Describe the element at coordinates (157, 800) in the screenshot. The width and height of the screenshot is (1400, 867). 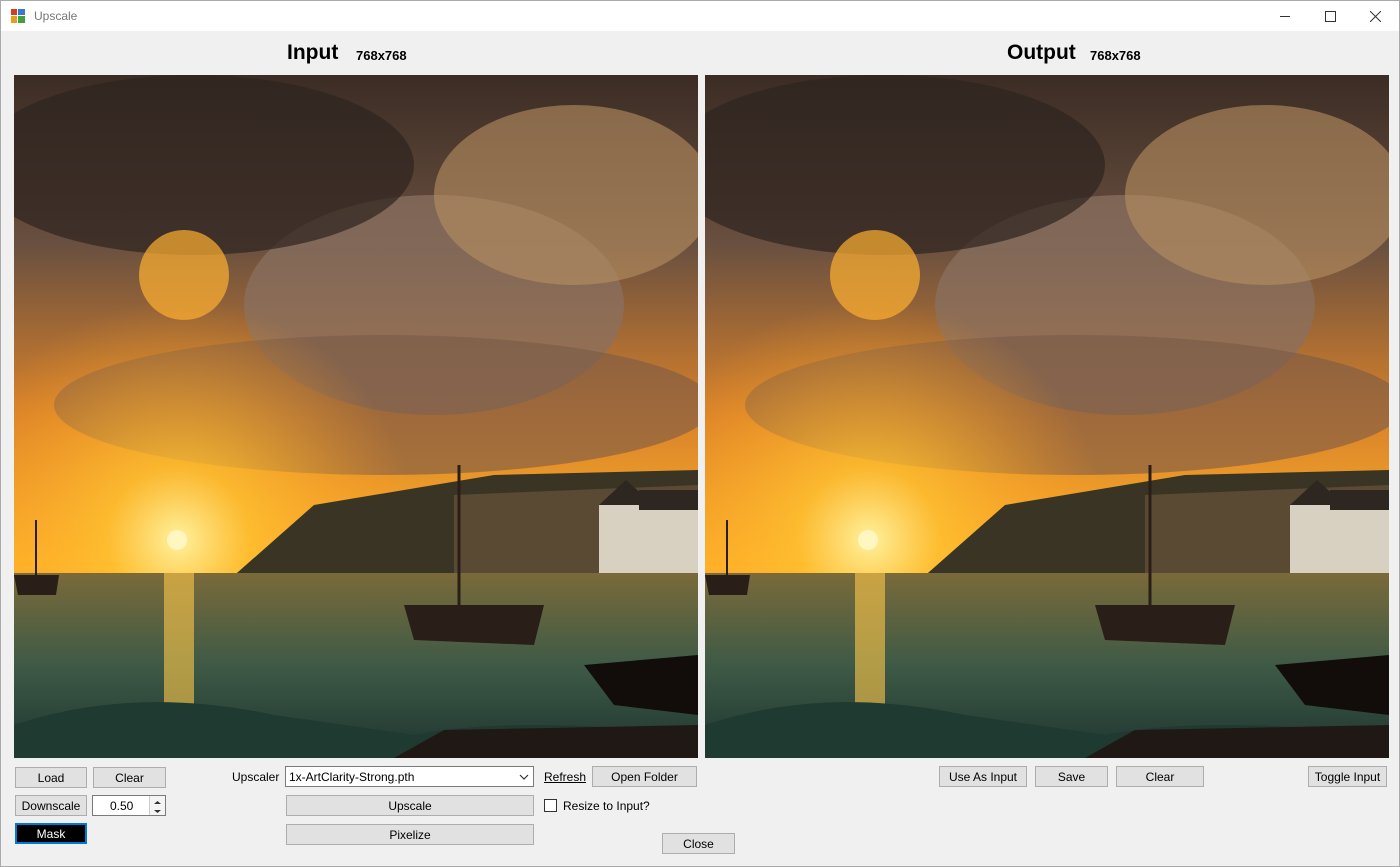
I see `stepper-up-icon` at that location.